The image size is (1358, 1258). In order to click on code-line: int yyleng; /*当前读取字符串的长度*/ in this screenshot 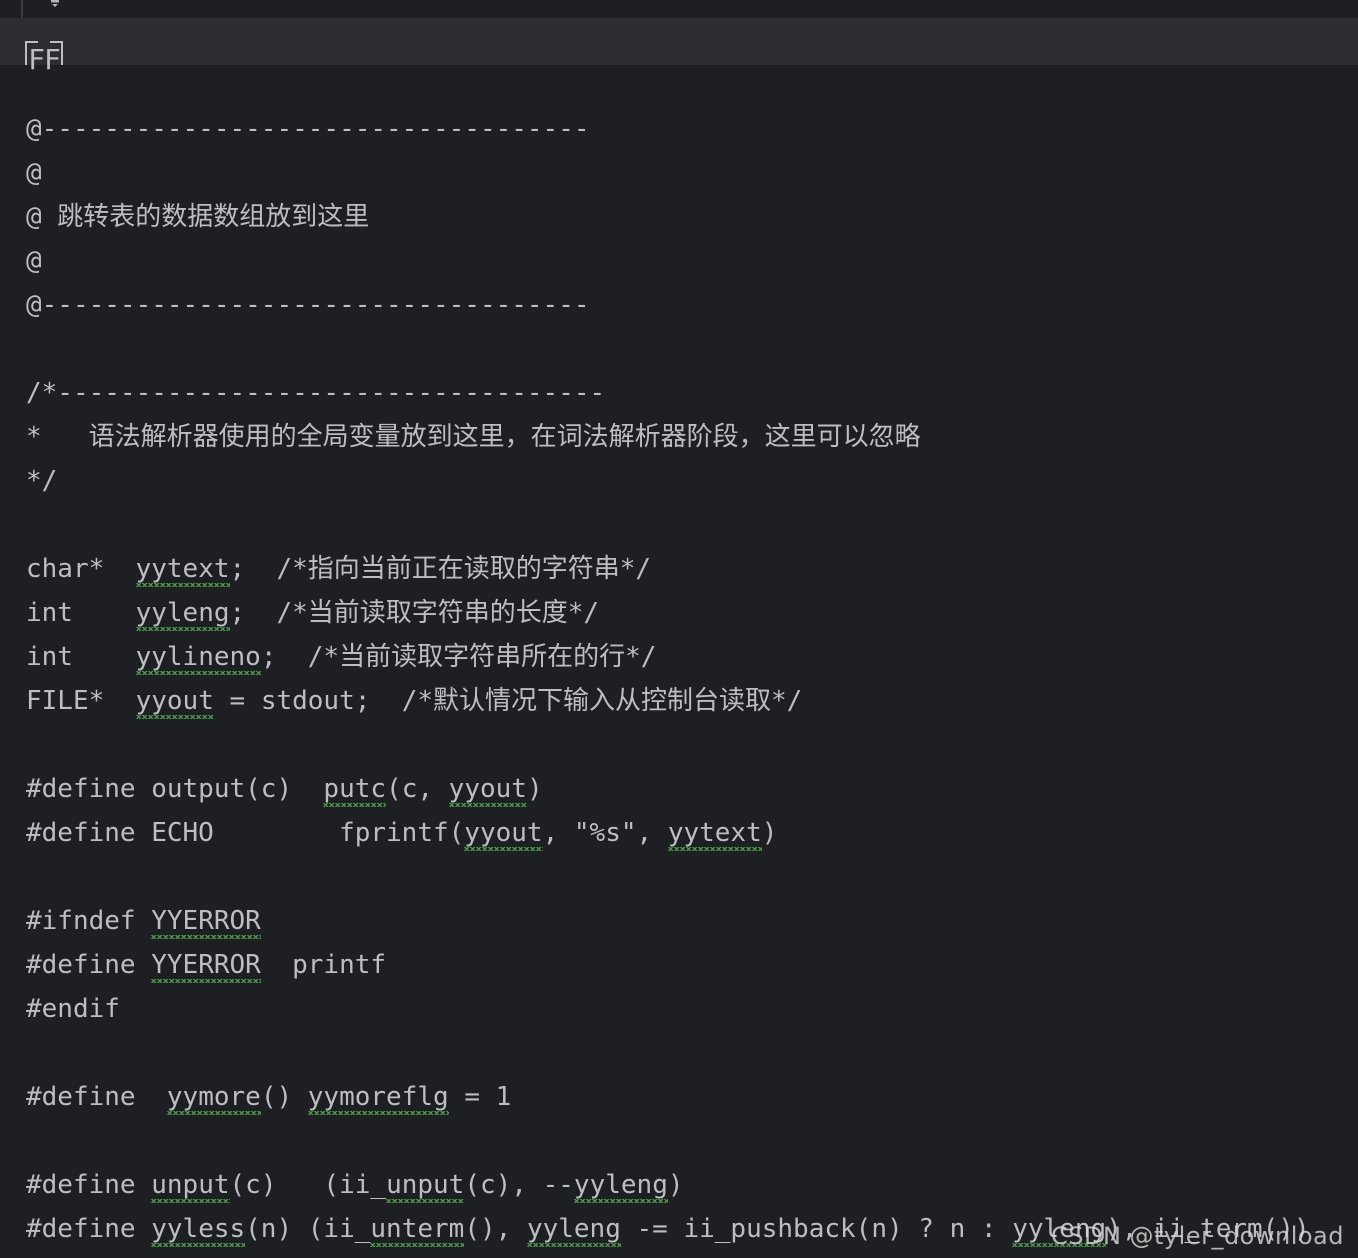, I will do `click(312, 613)`.